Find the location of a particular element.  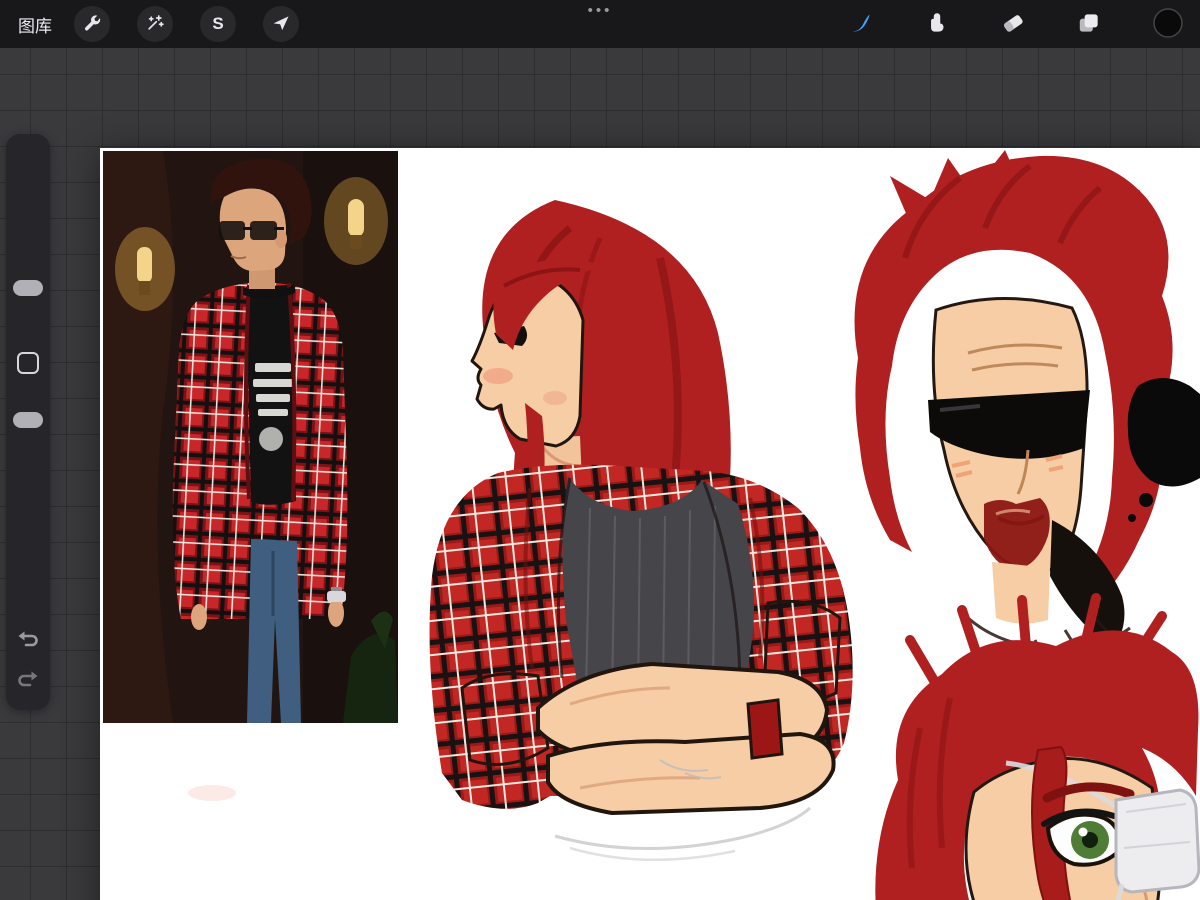

color-swatch is located at coordinates (1168, 24).